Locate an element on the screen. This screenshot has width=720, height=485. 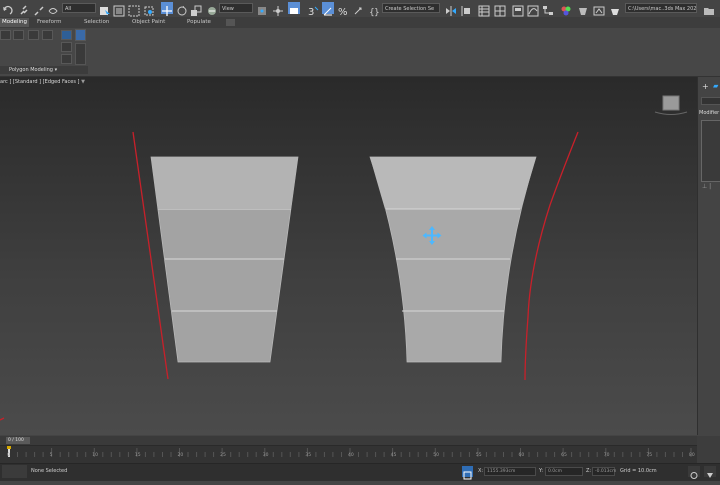
right-profile-spline is located at coordinates (551, 256).